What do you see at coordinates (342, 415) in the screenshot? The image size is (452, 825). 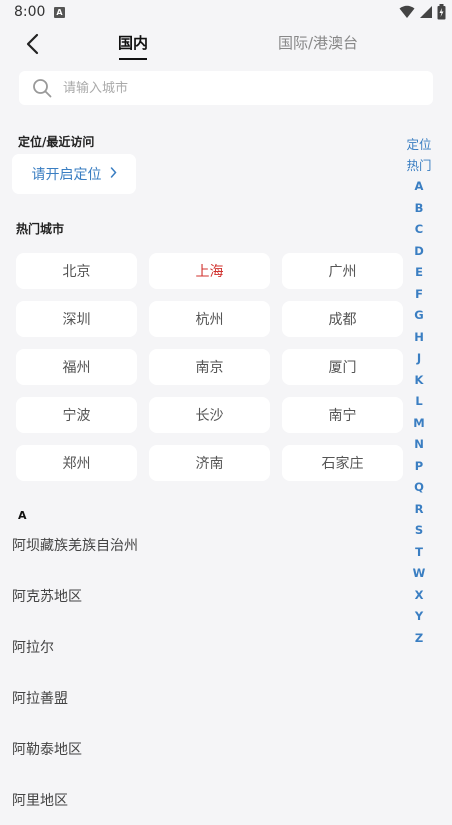 I see `hot-city-button: 南宁` at bounding box center [342, 415].